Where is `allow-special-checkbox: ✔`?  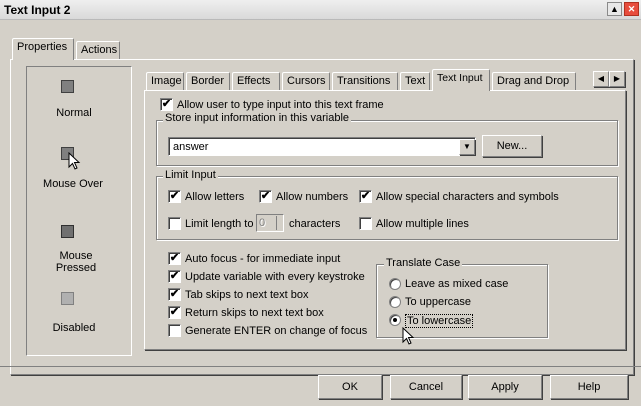 allow-special-checkbox: ✔ is located at coordinates (365, 196).